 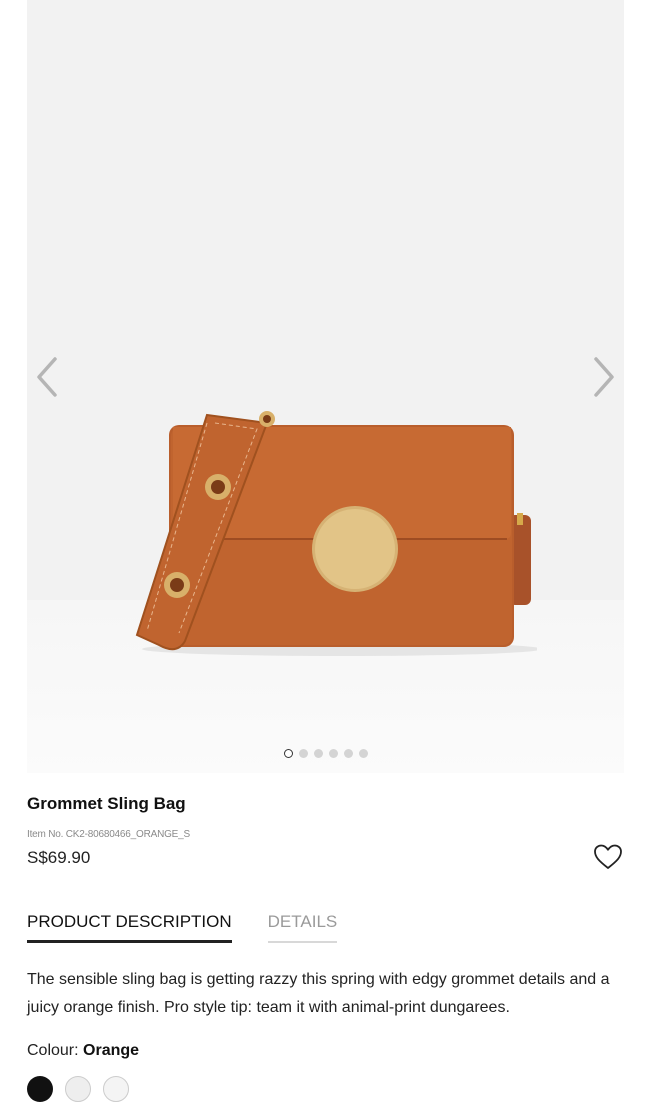 What do you see at coordinates (129, 927) in the screenshot?
I see `tab-product-description: PRODUCT DESCRIPTION` at bounding box center [129, 927].